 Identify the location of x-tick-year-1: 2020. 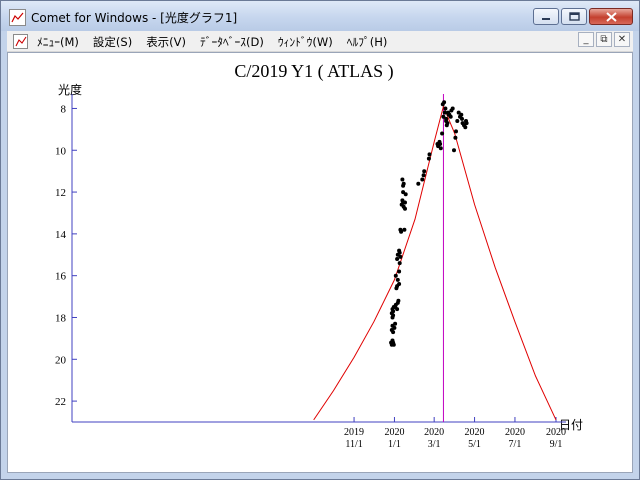
(394, 432).